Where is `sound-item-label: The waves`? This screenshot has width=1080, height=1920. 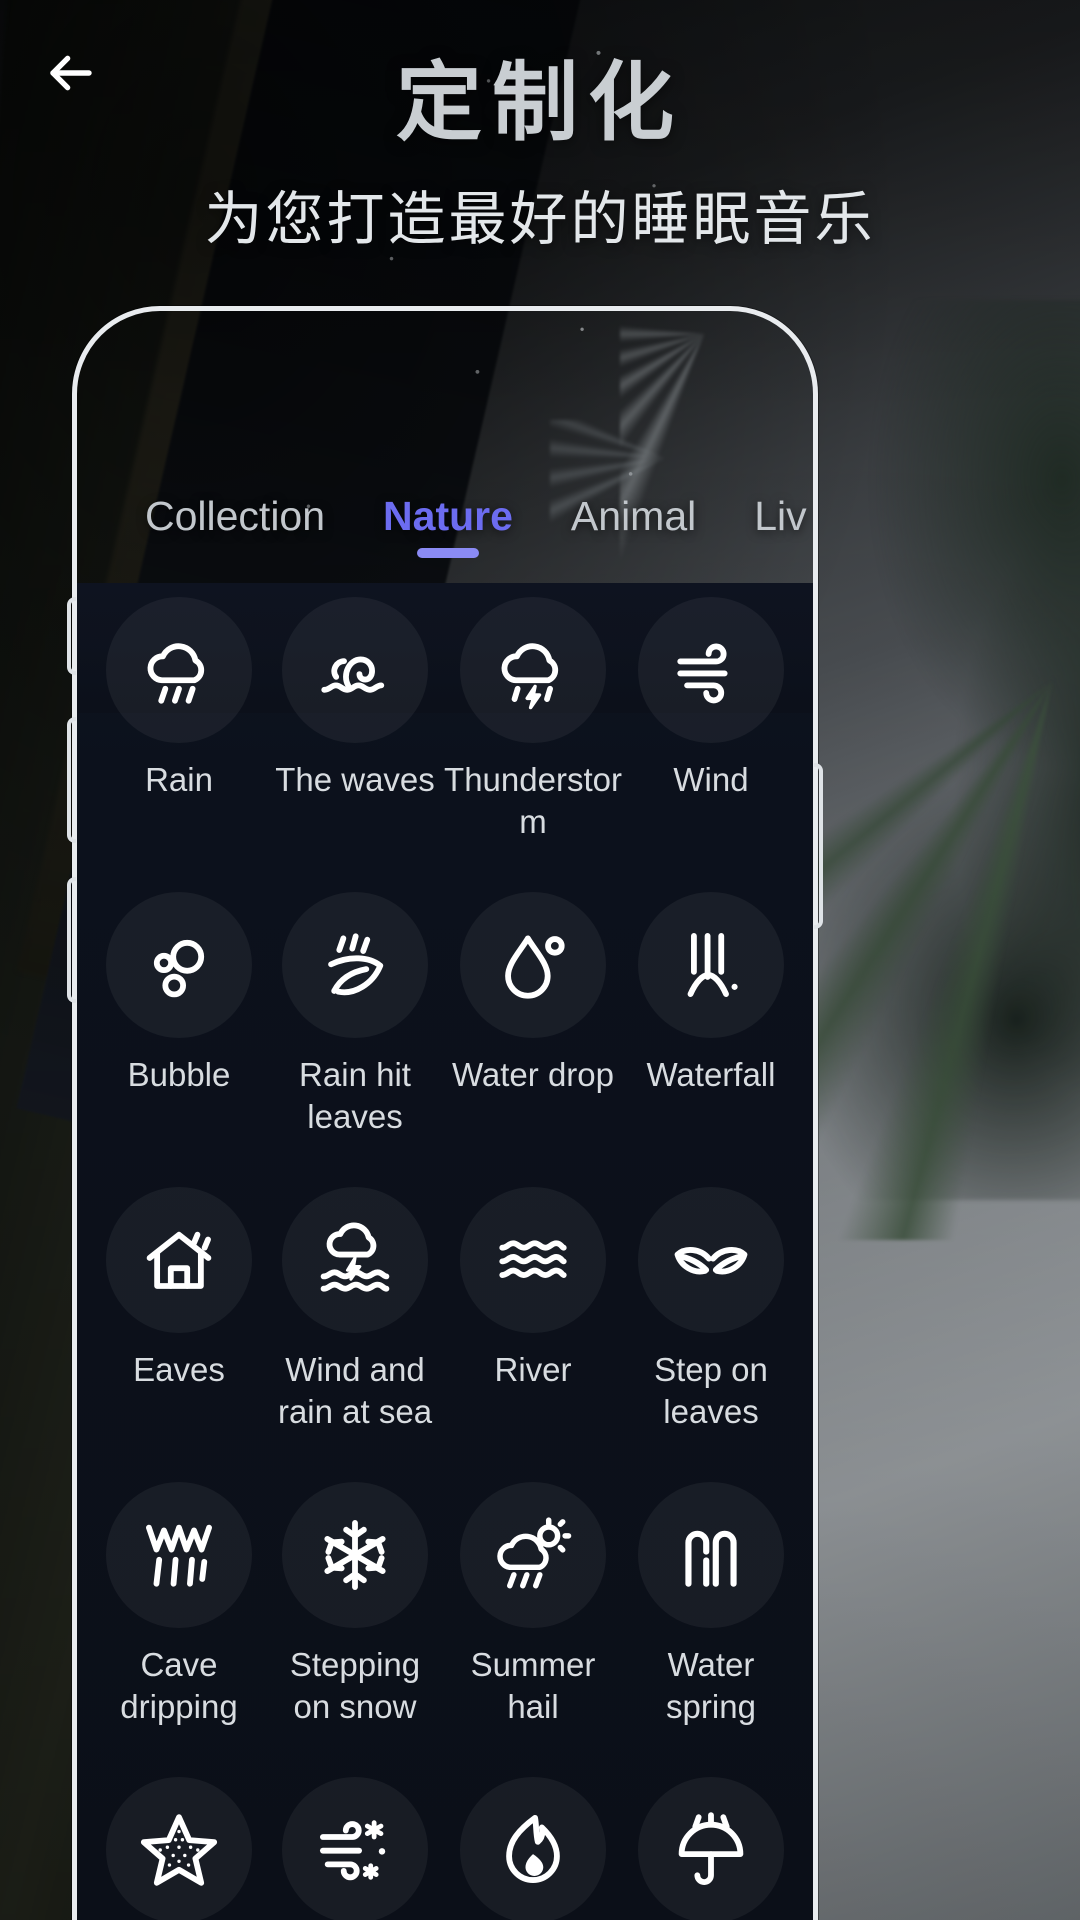
sound-item-label: The waves is located at coordinates (355, 779).